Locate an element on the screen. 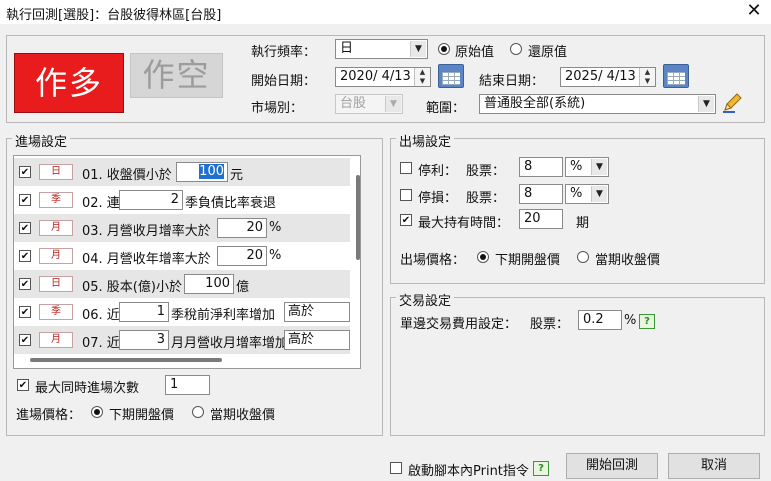 The image size is (771, 481). list-item: ✔ 月 07. 近 3 月月營收月增率增加 高於 is located at coordinates (182, 340).